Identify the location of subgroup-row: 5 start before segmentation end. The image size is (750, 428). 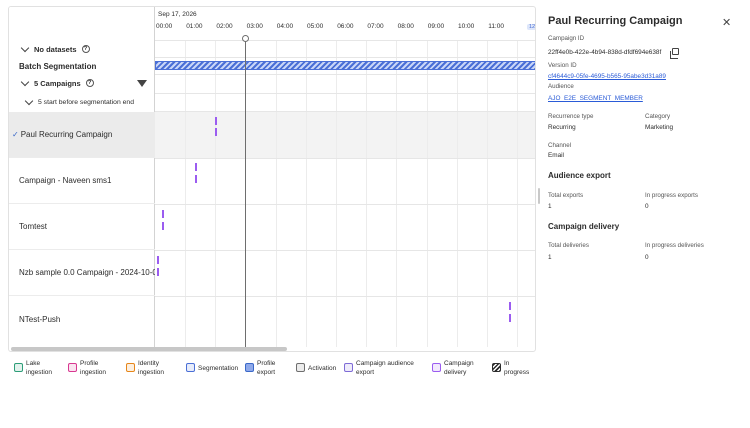
(82, 102).